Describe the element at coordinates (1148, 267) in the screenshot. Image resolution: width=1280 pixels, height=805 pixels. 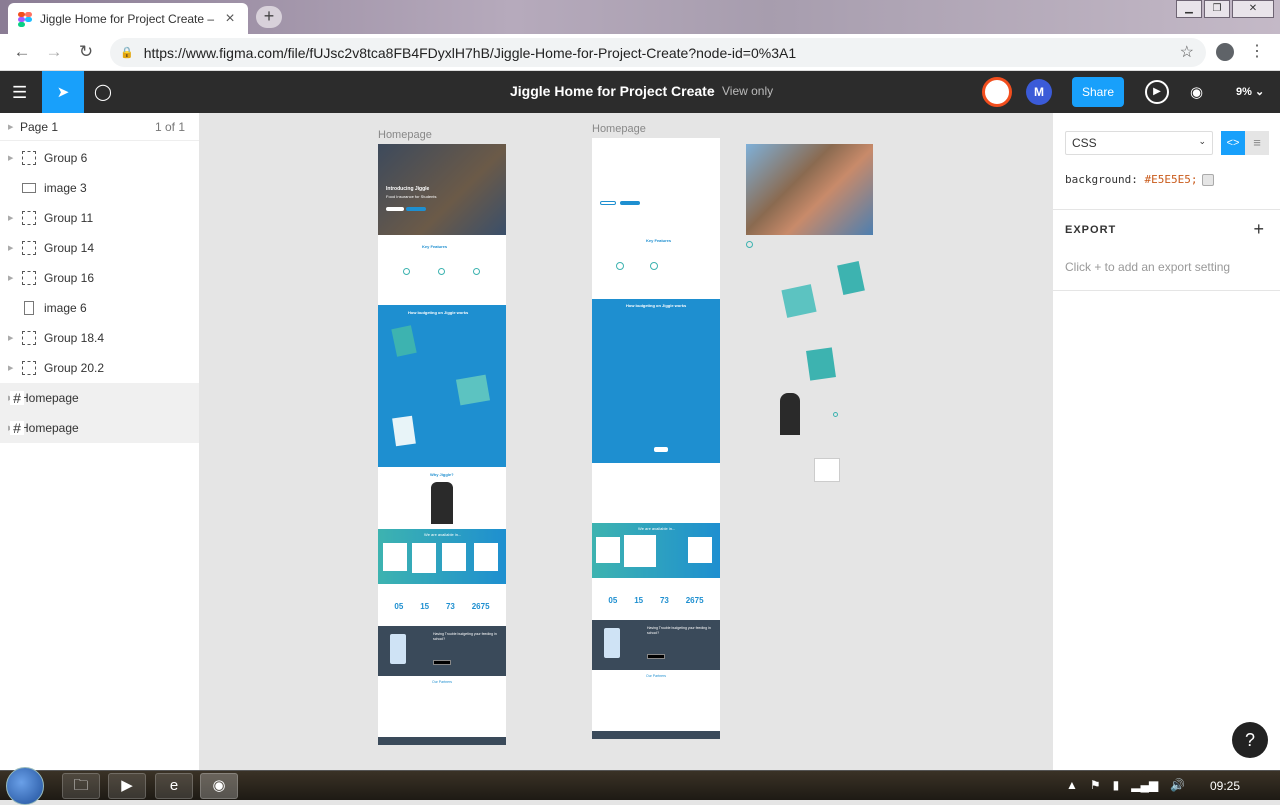
I see `export-hint: Click + to add an export setting` at that location.